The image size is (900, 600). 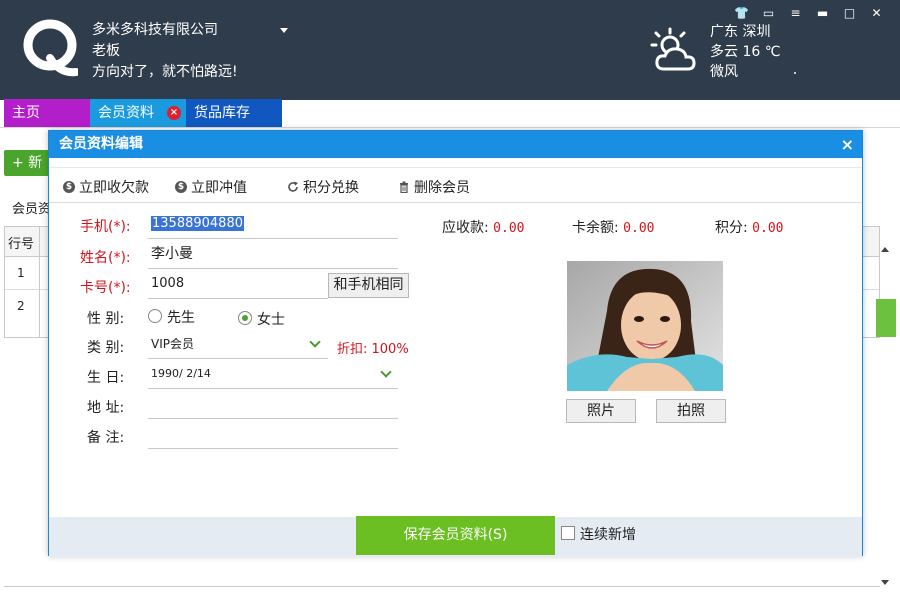 What do you see at coordinates (645, 326) in the screenshot?
I see `member-photo` at bounding box center [645, 326].